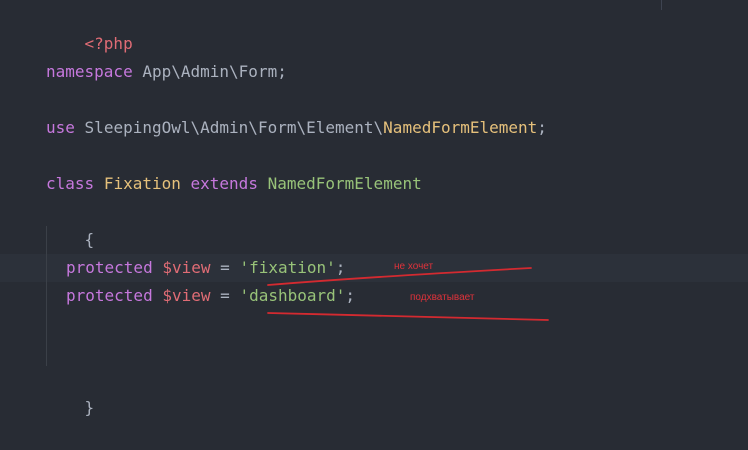 This screenshot has height=450, width=748. I want to click on use-keyword: use, so click(60, 127).